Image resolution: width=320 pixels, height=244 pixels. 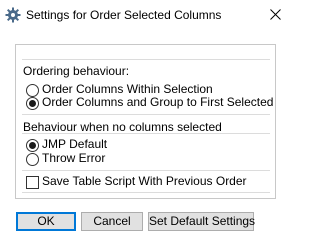 I want to click on radio-label: Order Columns Within Selection, so click(x=127, y=89).